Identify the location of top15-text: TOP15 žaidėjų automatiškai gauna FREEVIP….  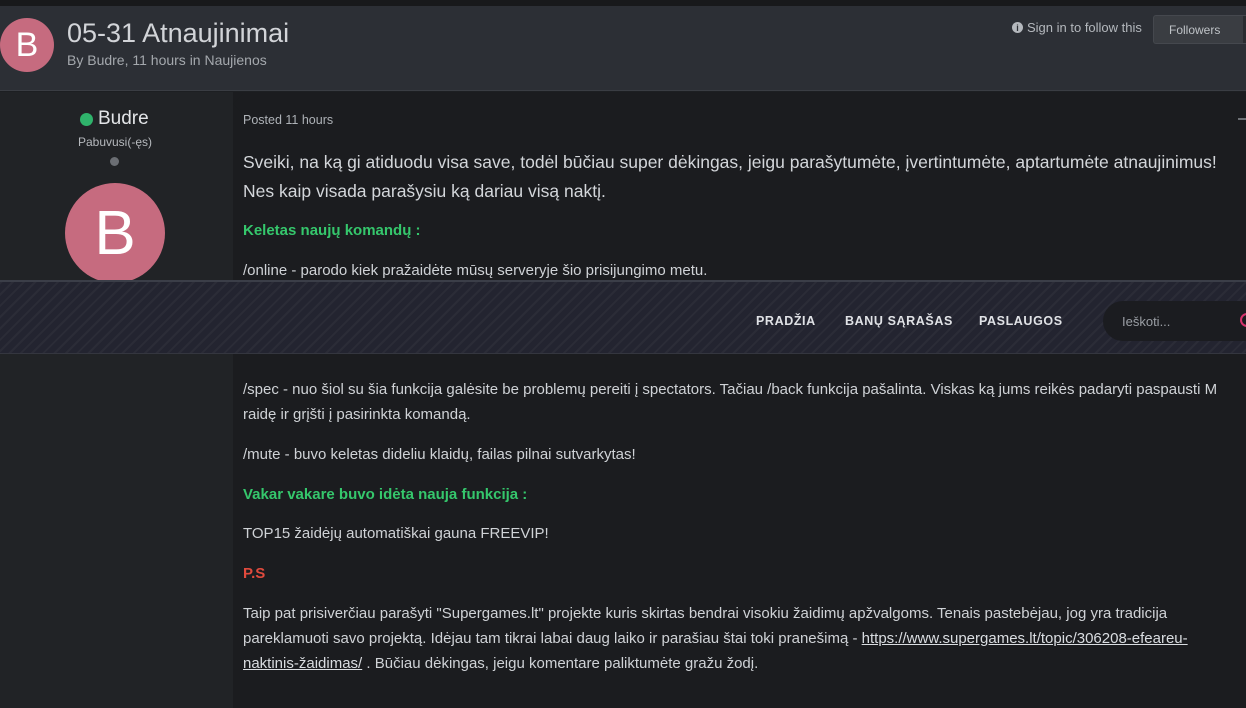
(396, 533).